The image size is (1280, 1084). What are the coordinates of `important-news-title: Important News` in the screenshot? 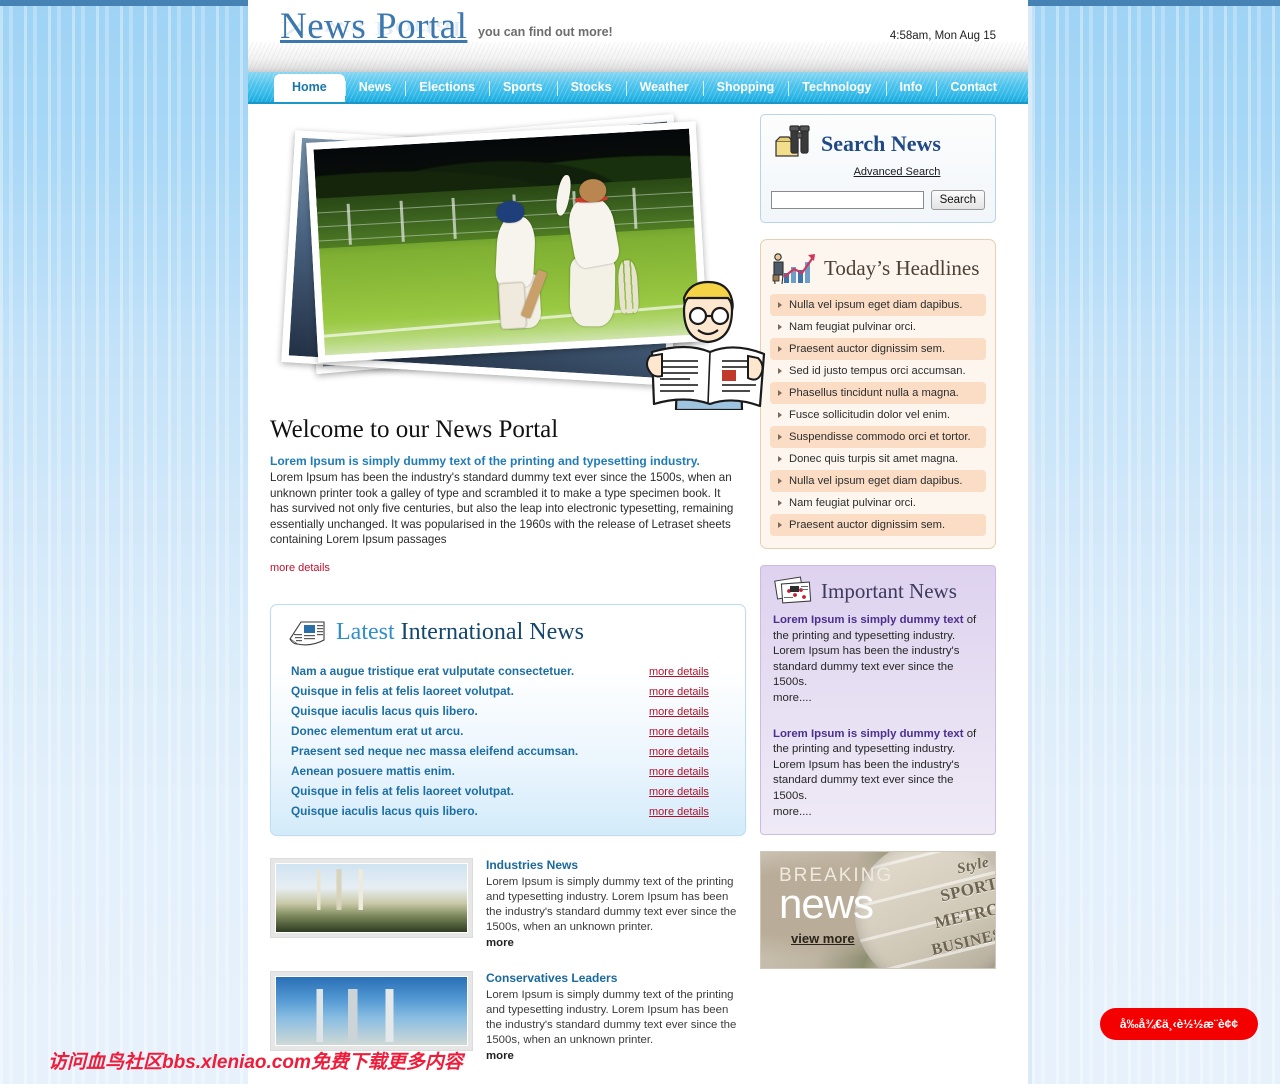 It's located at (889, 590).